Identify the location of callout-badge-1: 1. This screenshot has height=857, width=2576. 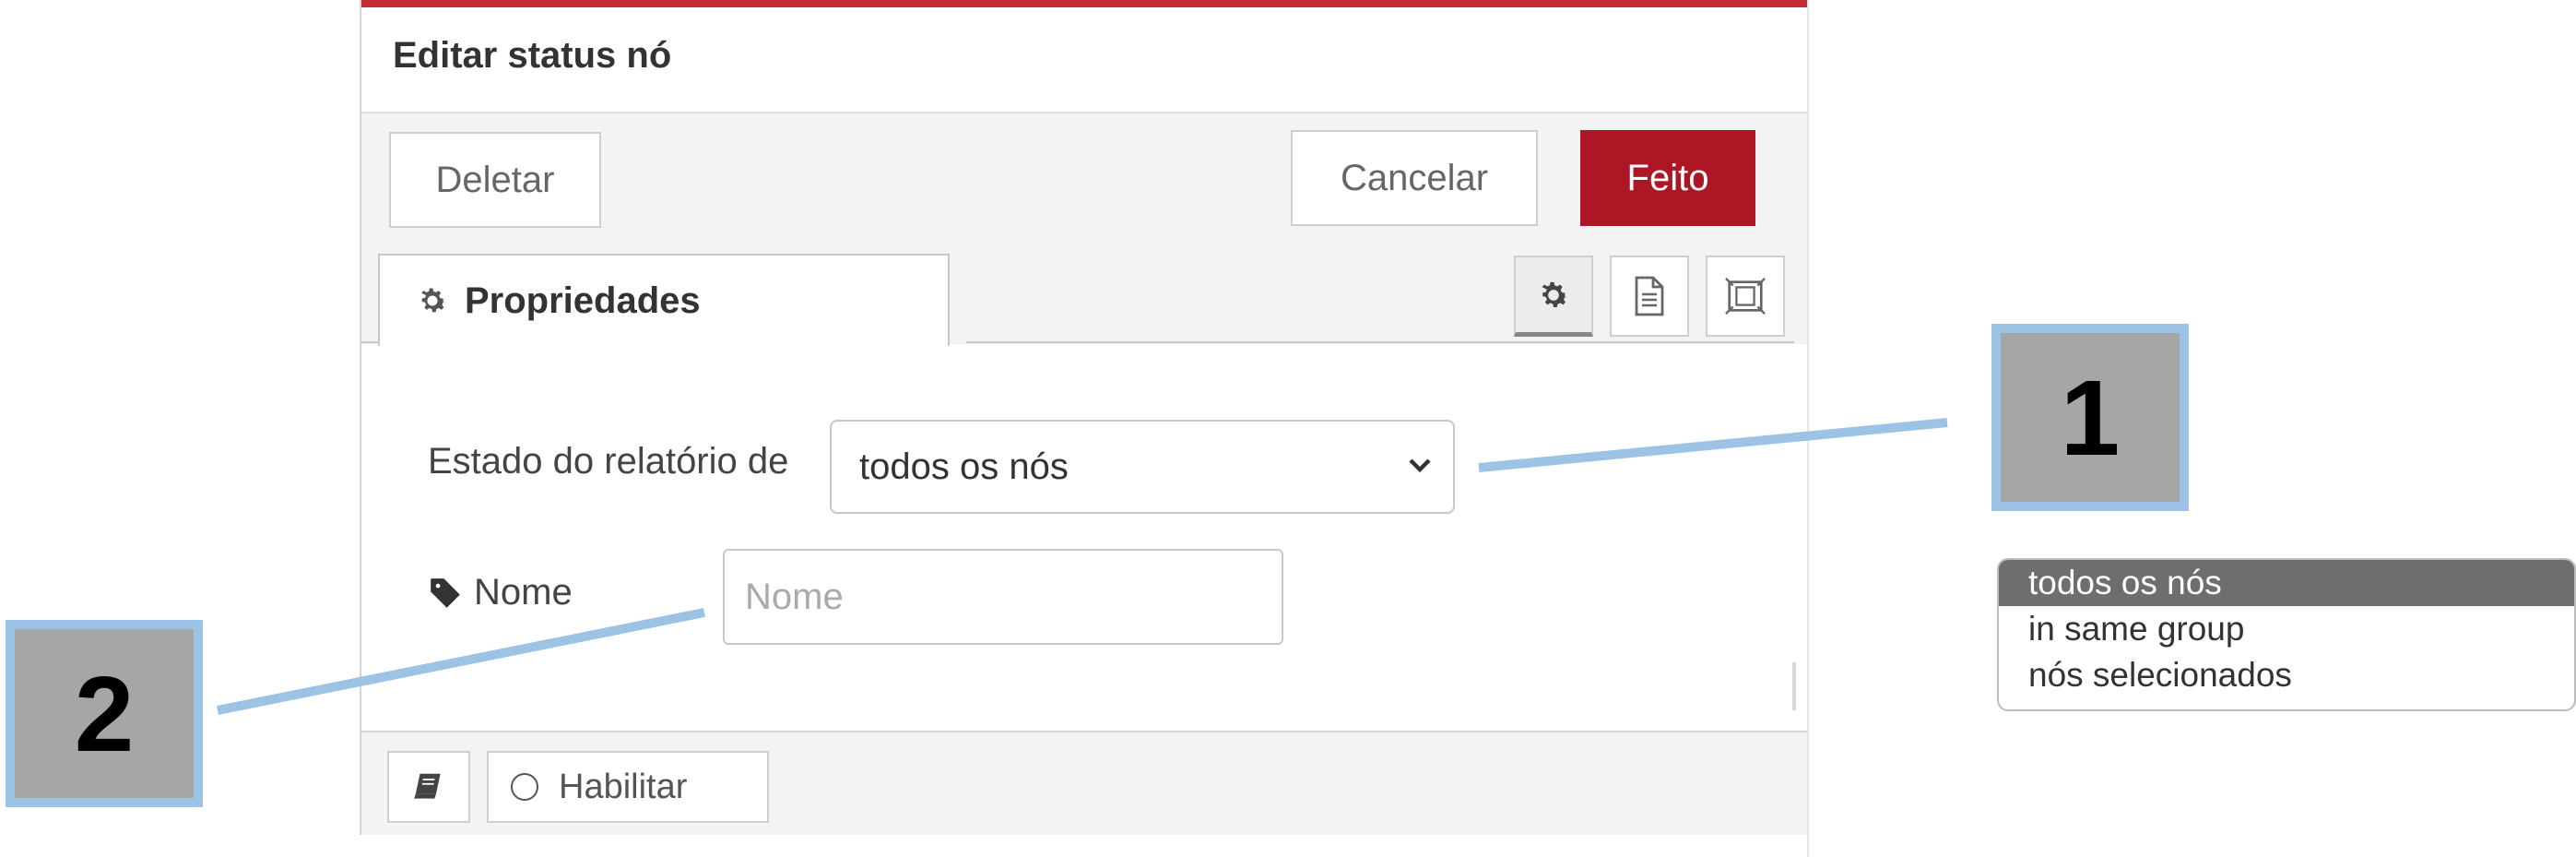
(2090, 417).